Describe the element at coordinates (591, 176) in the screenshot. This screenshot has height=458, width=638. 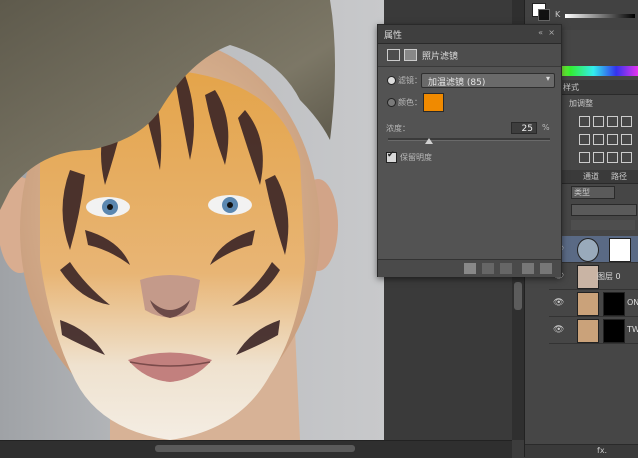
I see `tab-channels: 通道` at that location.